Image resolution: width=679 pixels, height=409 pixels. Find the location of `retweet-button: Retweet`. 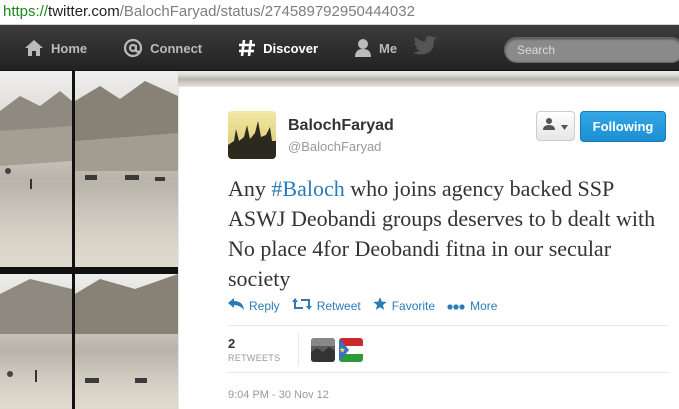

retweet-button: Retweet is located at coordinates (326, 305).